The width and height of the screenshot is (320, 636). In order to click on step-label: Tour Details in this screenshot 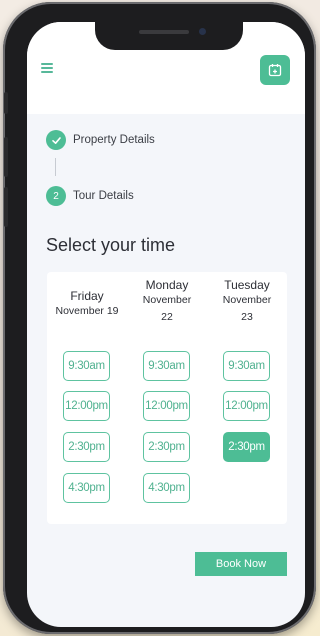, I will do `click(103, 196)`.